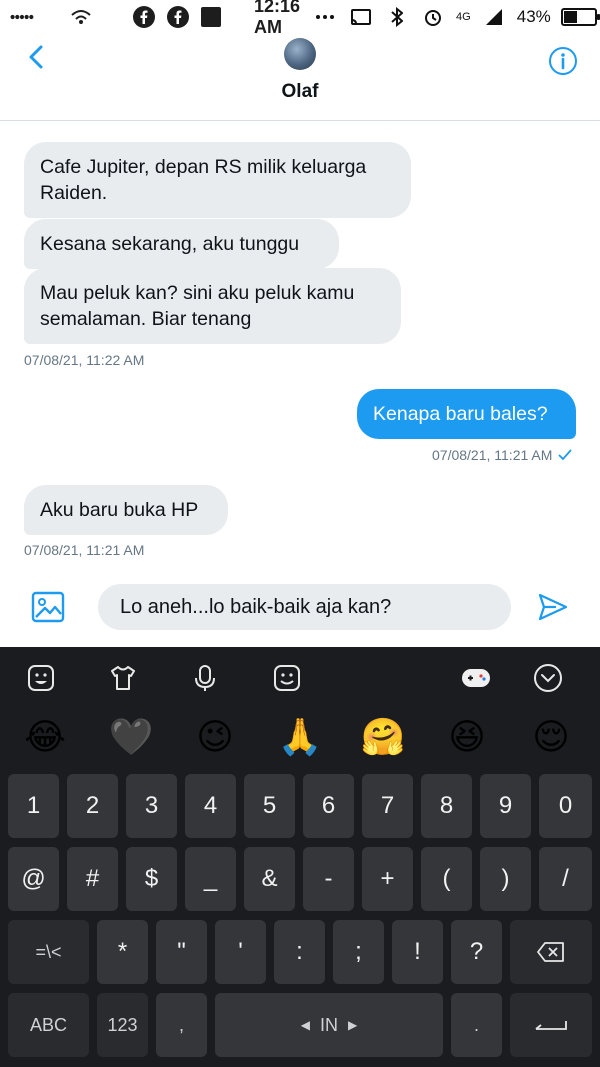 The width and height of the screenshot is (600, 1067). I want to click on bluetooth-icon, so click(397, 17).